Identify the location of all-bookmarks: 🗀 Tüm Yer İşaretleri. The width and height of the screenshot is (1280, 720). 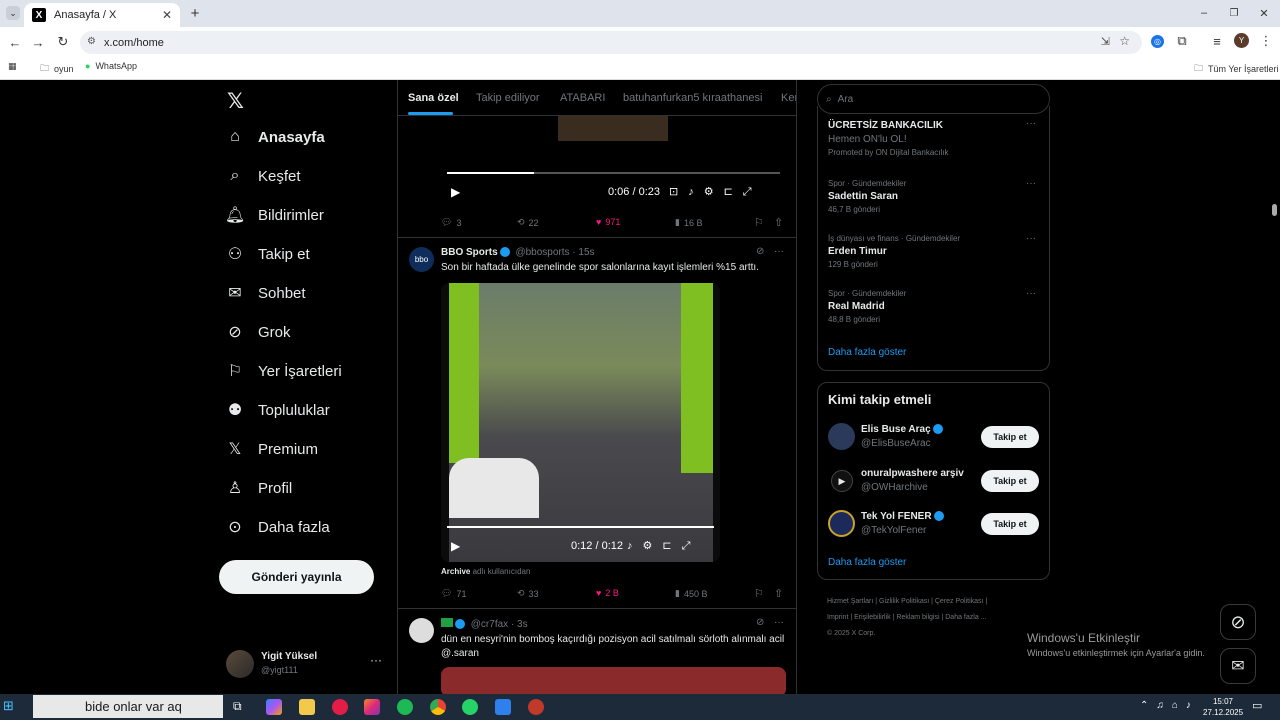
(1236, 69).